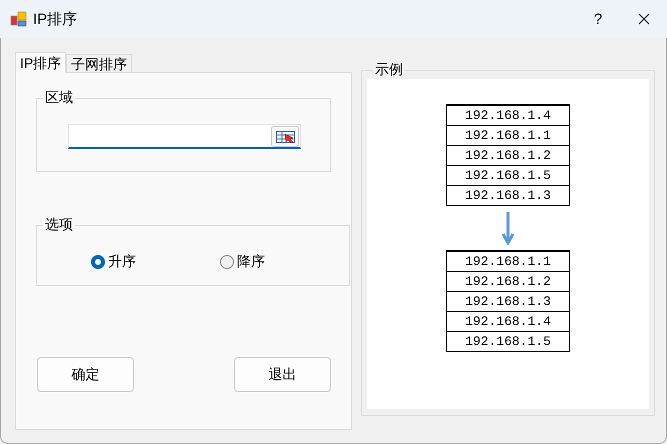 The image size is (667, 444). Describe the element at coordinates (59, 98) in the screenshot. I see `group-title: 区域` at that location.